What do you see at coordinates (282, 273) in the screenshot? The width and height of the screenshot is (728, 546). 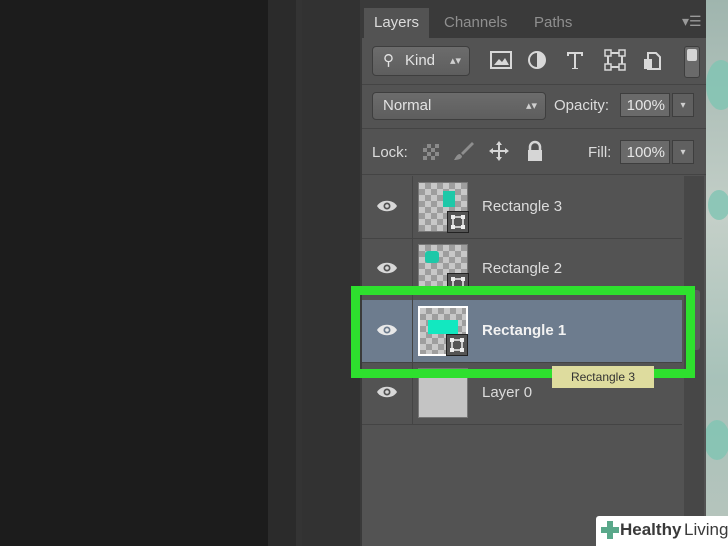 I see `canvas-margin` at bounding box center [282, 273].